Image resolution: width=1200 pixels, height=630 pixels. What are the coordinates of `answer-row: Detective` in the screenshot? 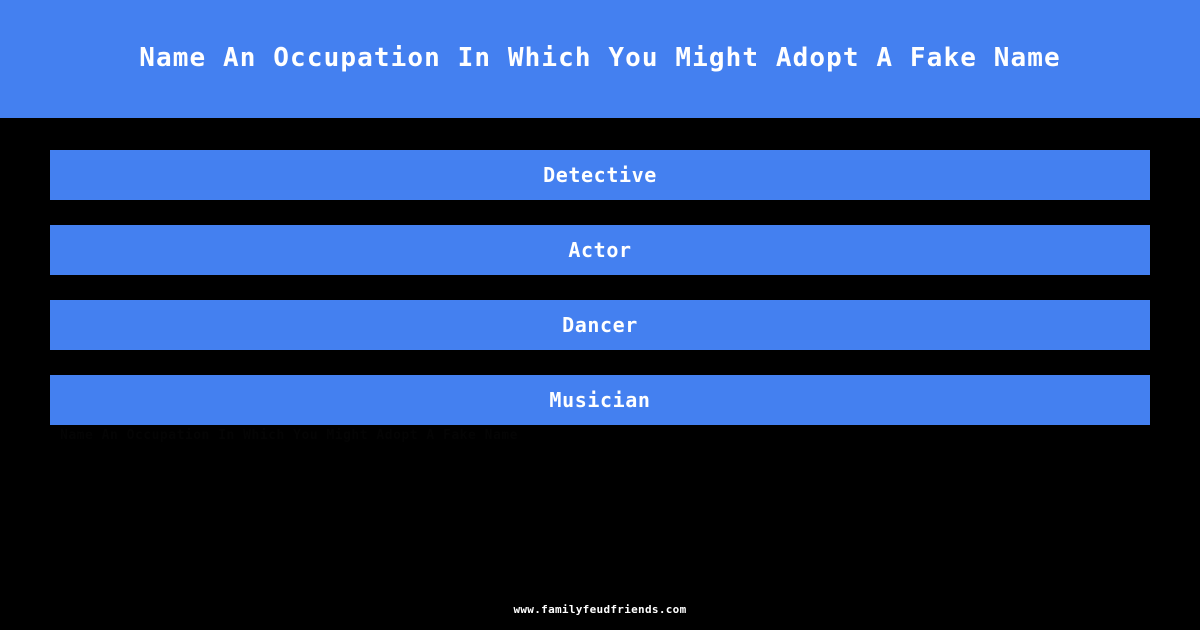 It's located at (600, 175).